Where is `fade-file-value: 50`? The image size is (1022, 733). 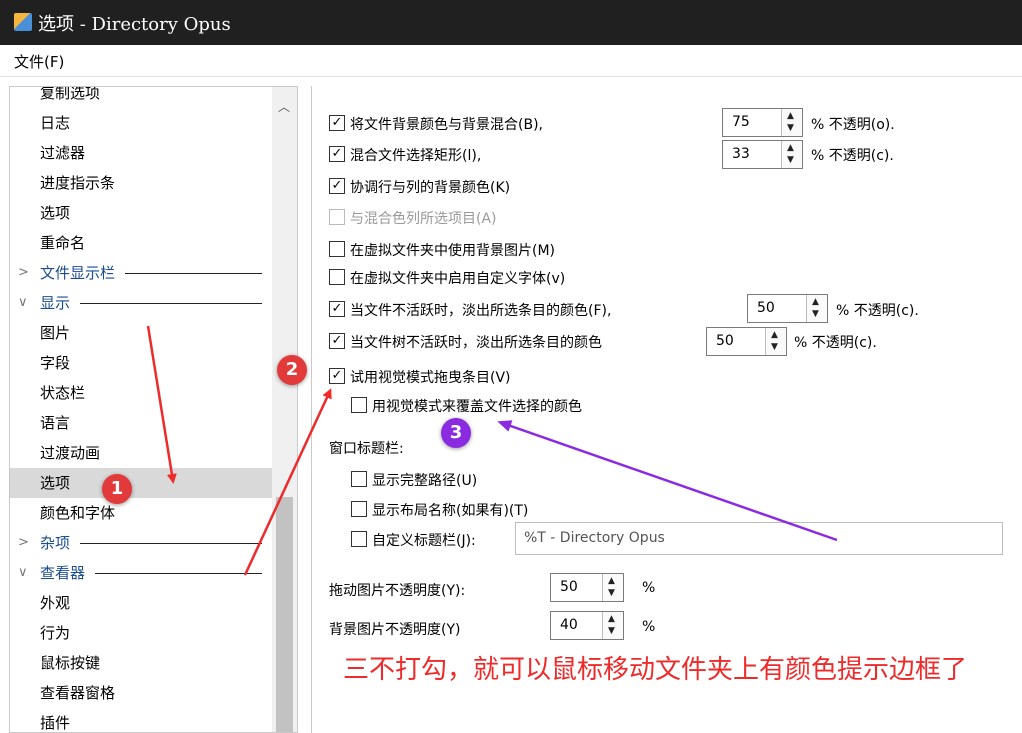
fade-file-value: 50 is located at coordinates (766, 308).